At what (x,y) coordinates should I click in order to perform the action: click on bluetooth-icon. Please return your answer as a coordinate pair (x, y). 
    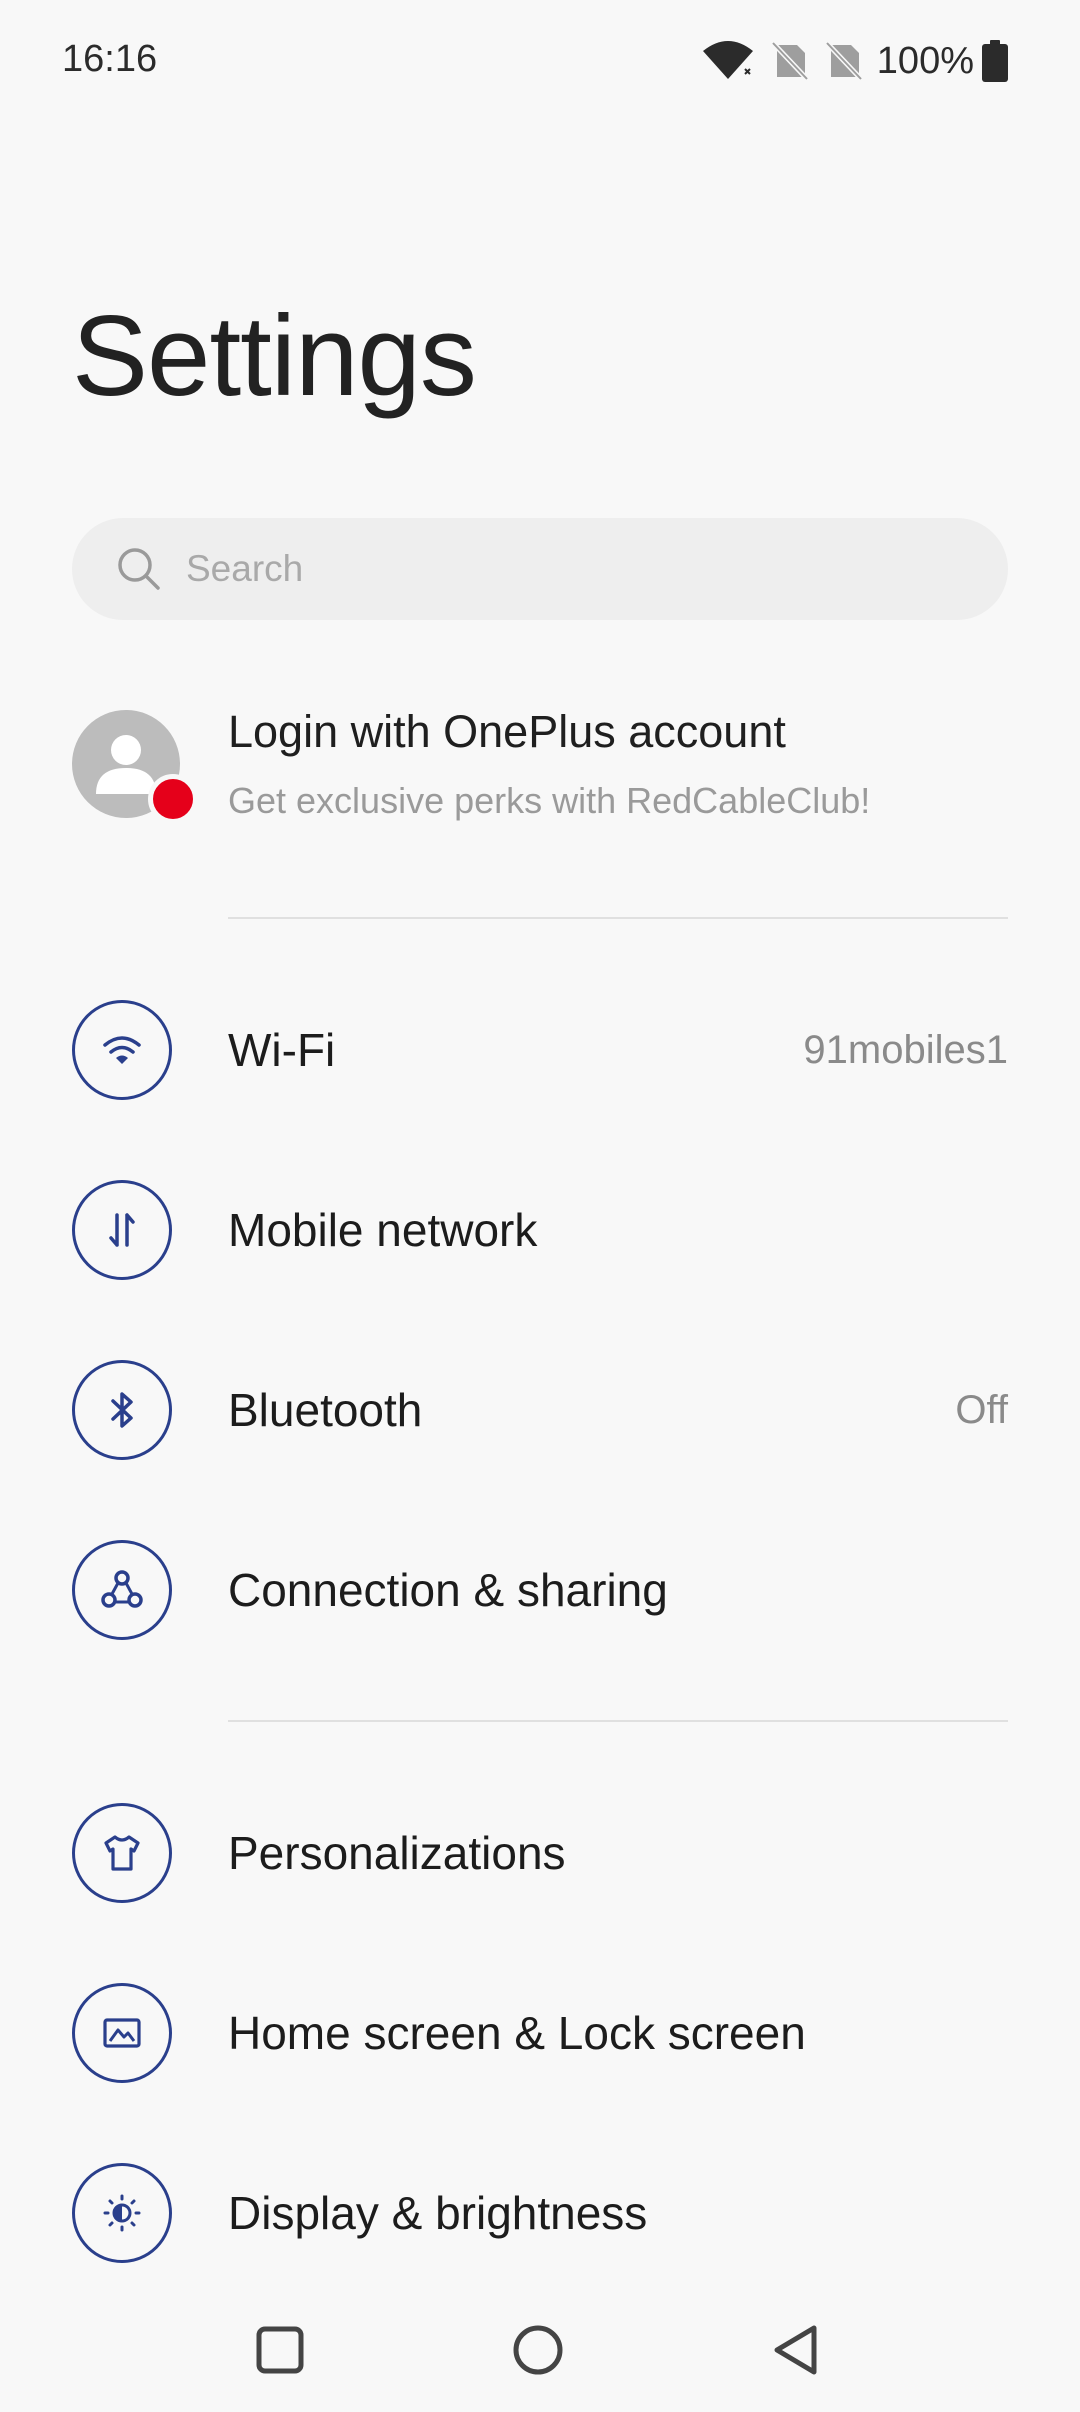
    Looking at the image, I should click on (122, 1410).